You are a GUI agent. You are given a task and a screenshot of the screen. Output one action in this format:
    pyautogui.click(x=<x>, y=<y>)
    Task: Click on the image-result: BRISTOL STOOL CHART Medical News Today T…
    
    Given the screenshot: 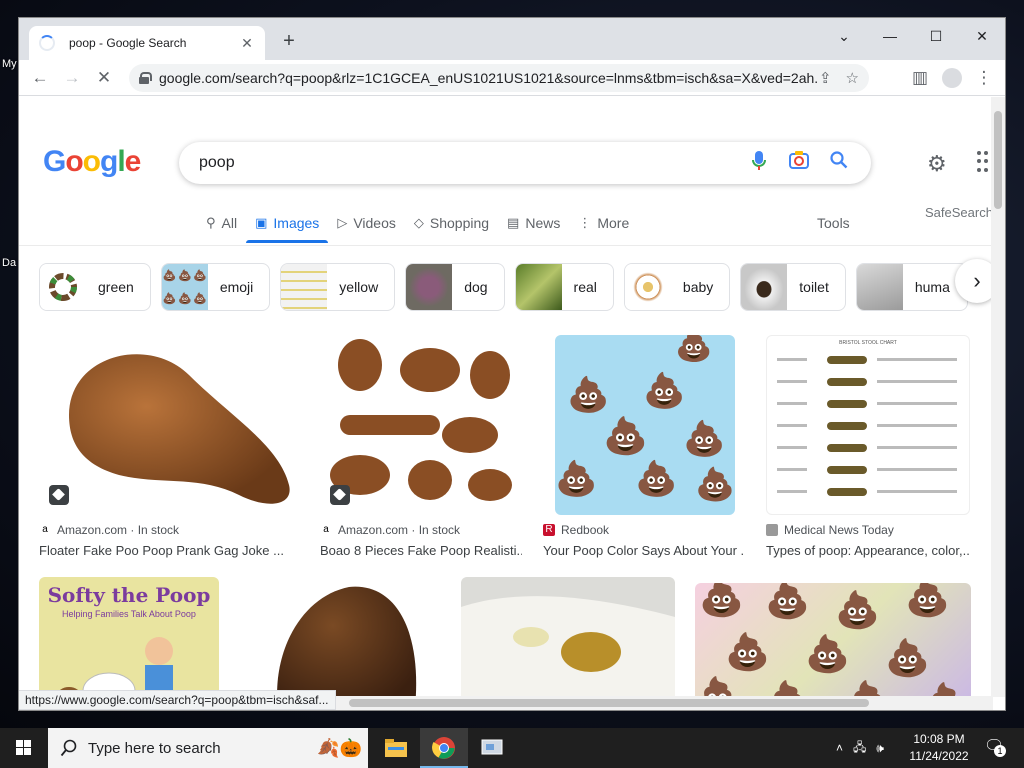 What is the action you would take?
    pyautogui.click(x=868, y=446)
    